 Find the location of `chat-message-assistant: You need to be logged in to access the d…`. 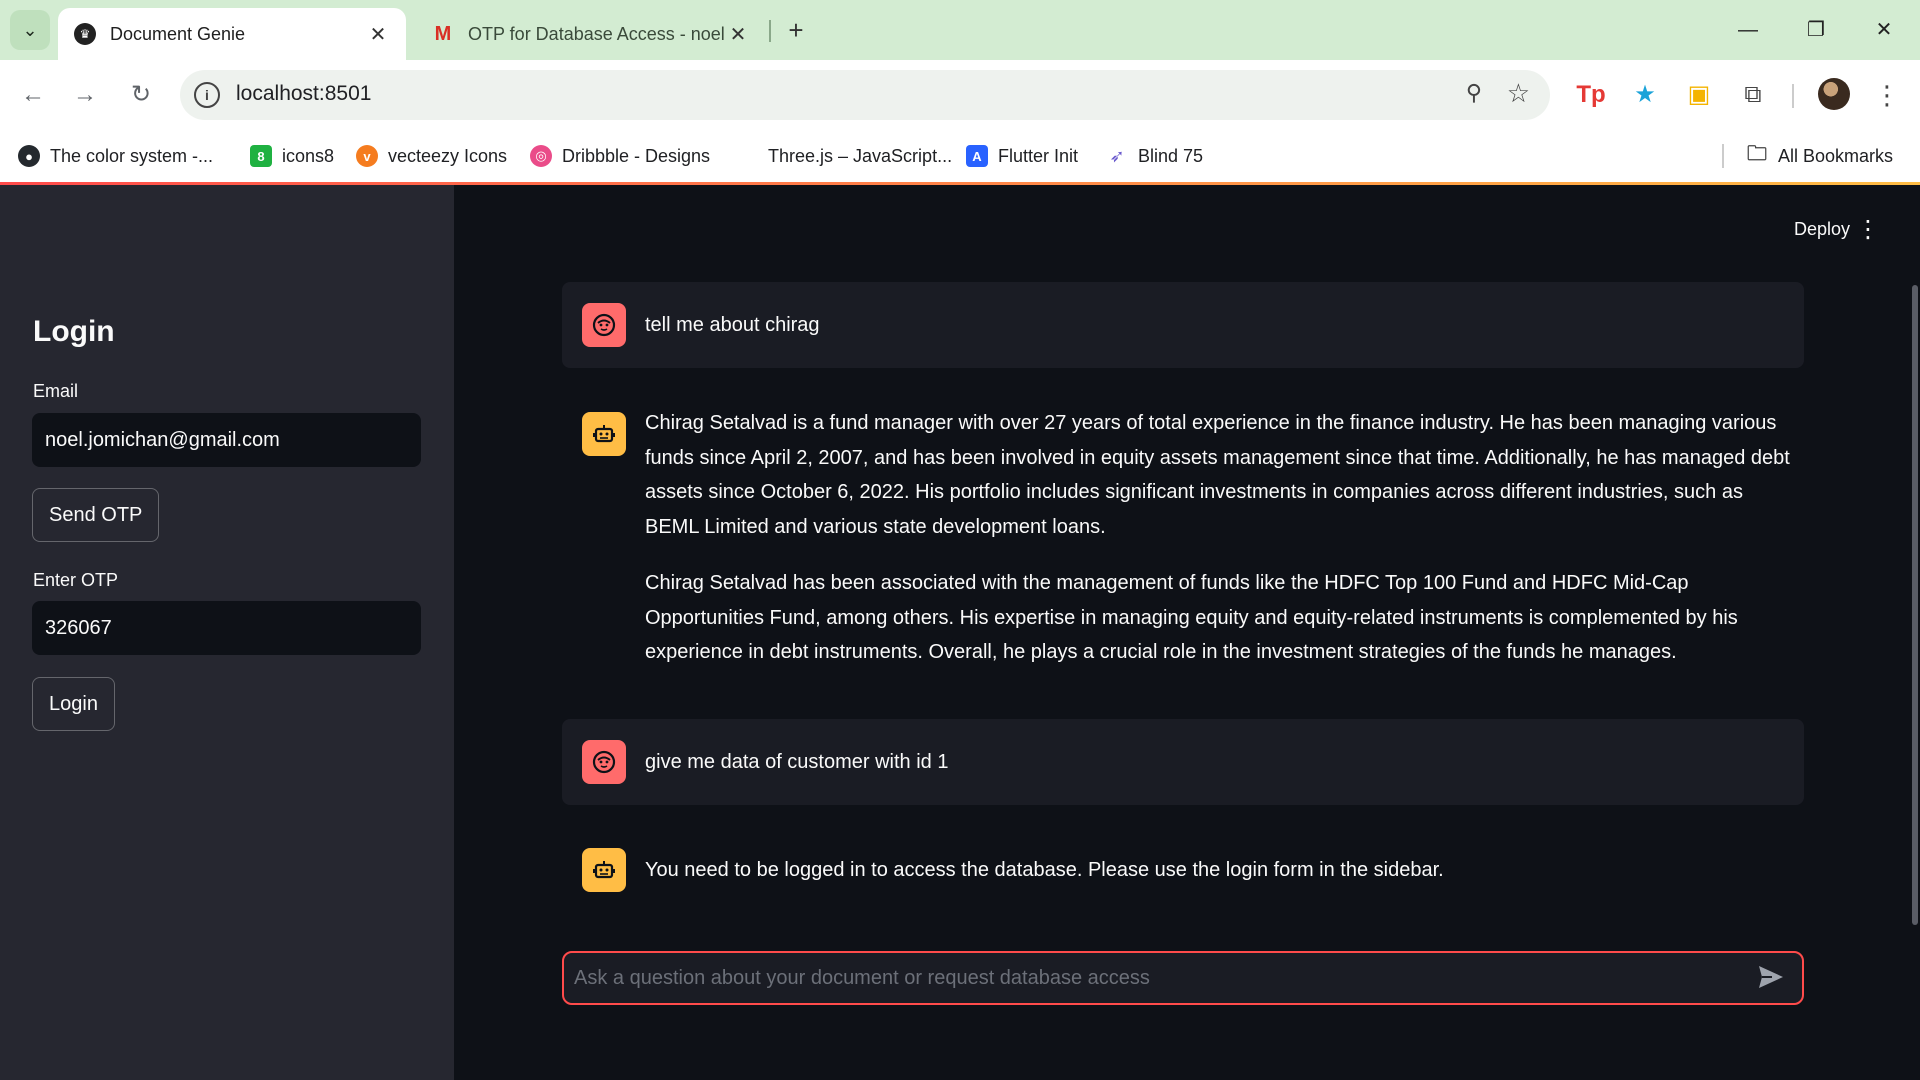

chat-message-assistant: You need to be logged in to access the d… is located at coordinates (1183, 873).